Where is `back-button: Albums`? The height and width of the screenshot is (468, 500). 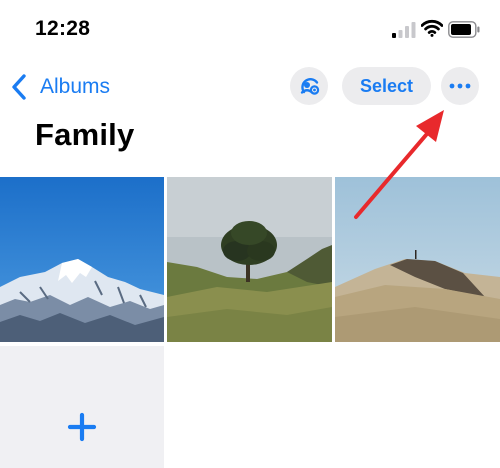 back-button: Albums is located at coordinates (60, 87).